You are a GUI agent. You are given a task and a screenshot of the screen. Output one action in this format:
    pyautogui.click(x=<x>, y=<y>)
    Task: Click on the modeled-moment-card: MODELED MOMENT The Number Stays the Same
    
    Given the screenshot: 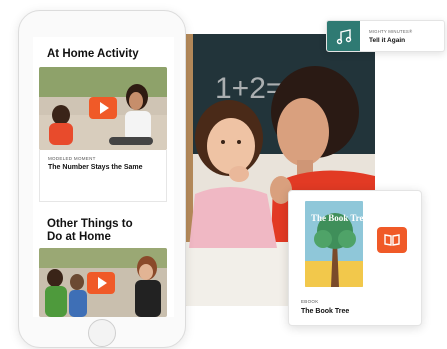 What is the action you would take?
    pyautogui.click(x=103, y=176)
    